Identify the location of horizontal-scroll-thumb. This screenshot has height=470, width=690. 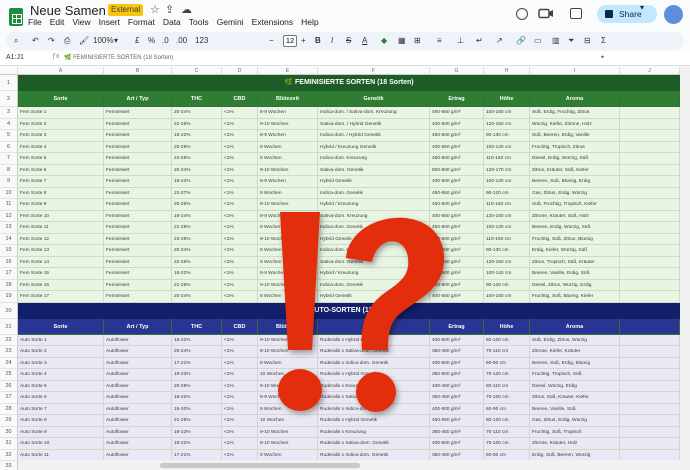
(260, 465).